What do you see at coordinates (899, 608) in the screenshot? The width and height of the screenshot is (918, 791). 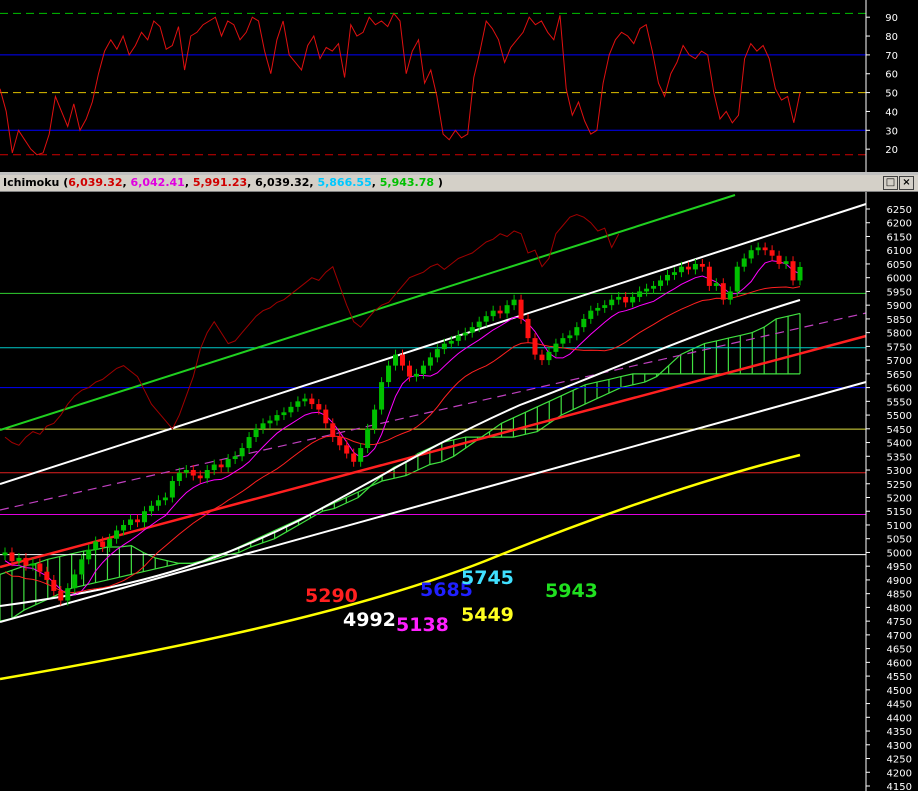 I see `price-tick-label: 4800` at bounding box center [899, 608].